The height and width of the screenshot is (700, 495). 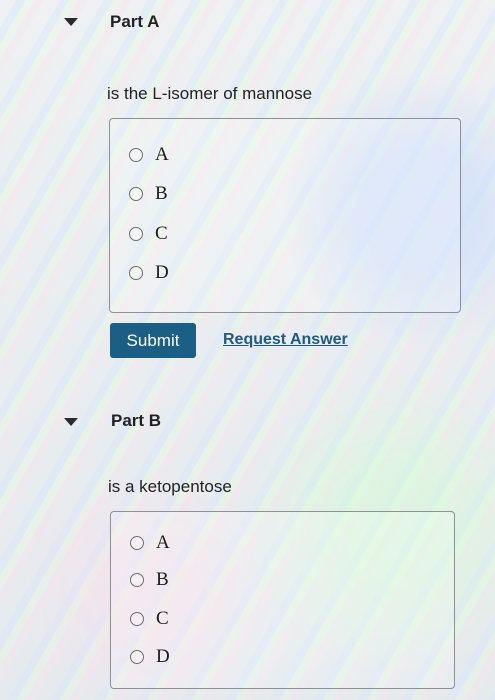 I want to click on part-a-option-a: A, so click(x=149, y=155).